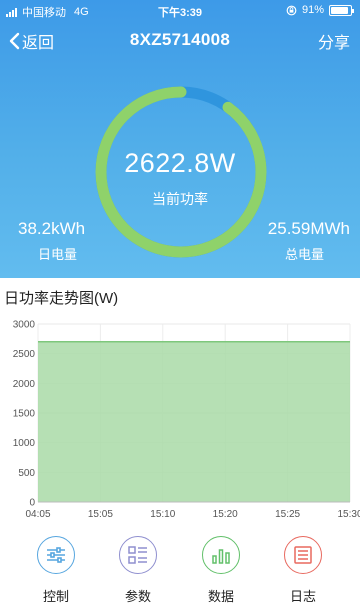  I want to click on tab-label: 日志, so click(302, 596).